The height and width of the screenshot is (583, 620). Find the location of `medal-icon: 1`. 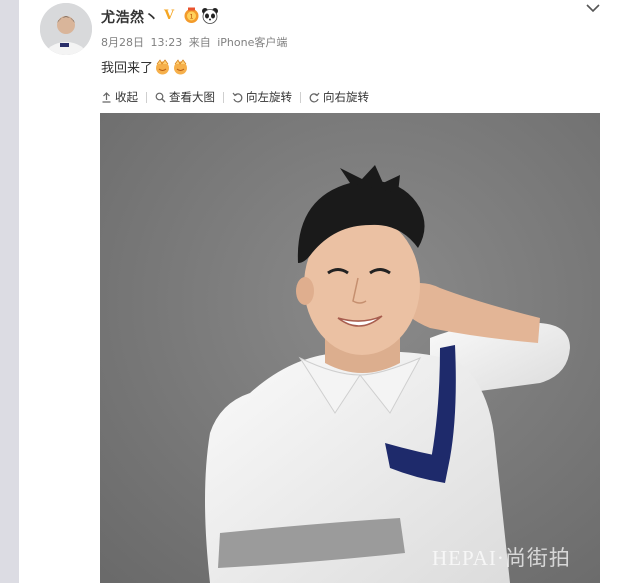

medal-icon: 1 is located at coordinates (191, 15).